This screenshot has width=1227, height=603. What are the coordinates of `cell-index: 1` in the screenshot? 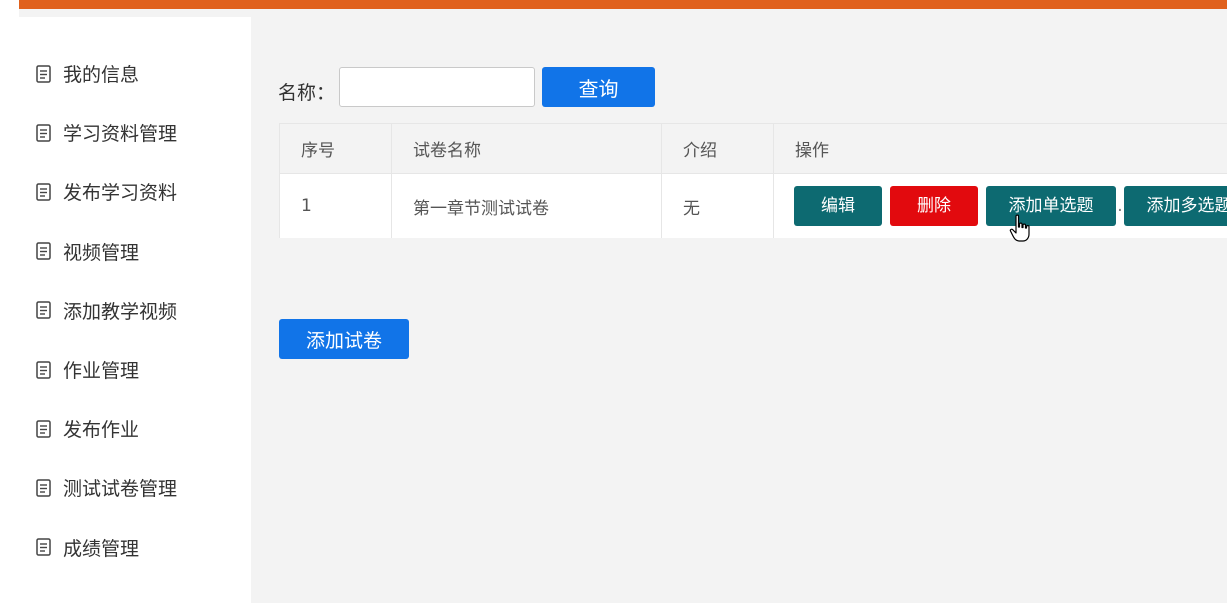 It's located at (335, 205).